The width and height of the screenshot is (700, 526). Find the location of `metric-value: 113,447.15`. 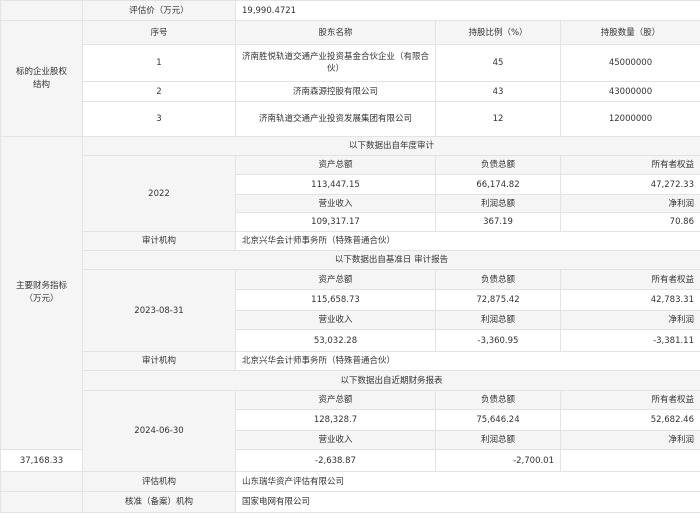

metric-value: 113,447.15 is located at coordinates (335, 184).